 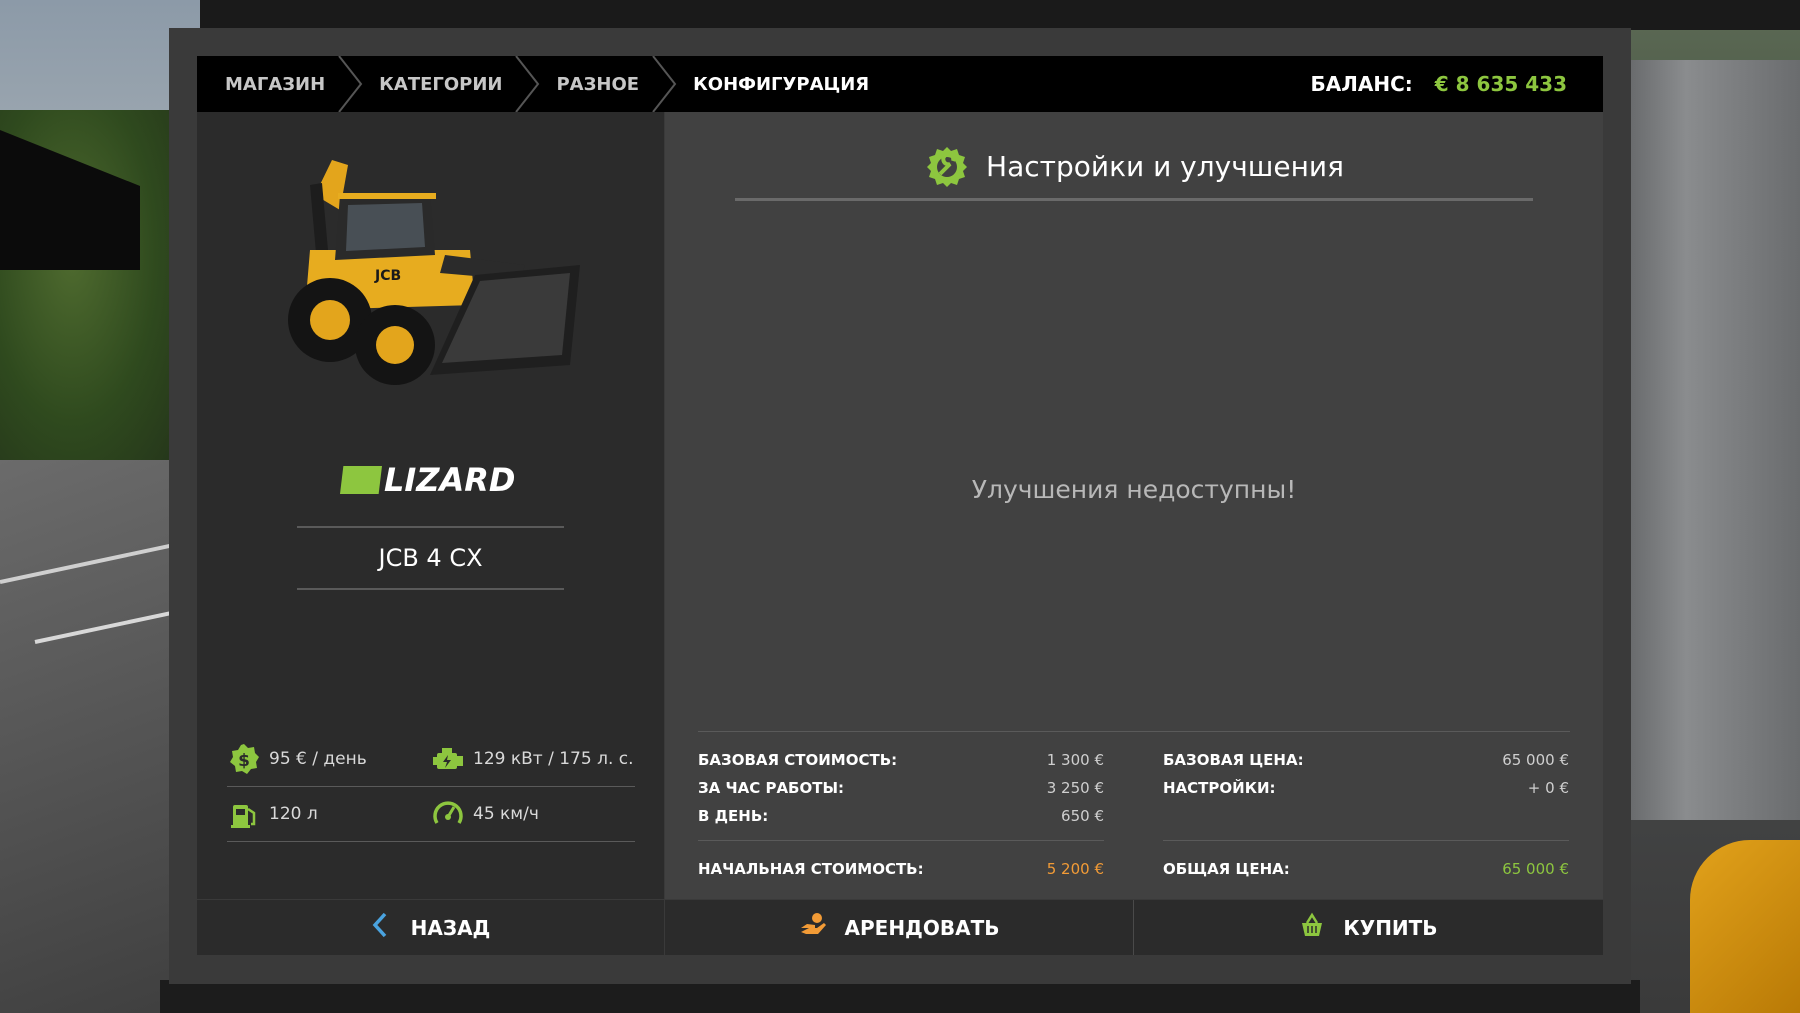 I want to click on wrench-gear-icon, so click(x=947, y=167).